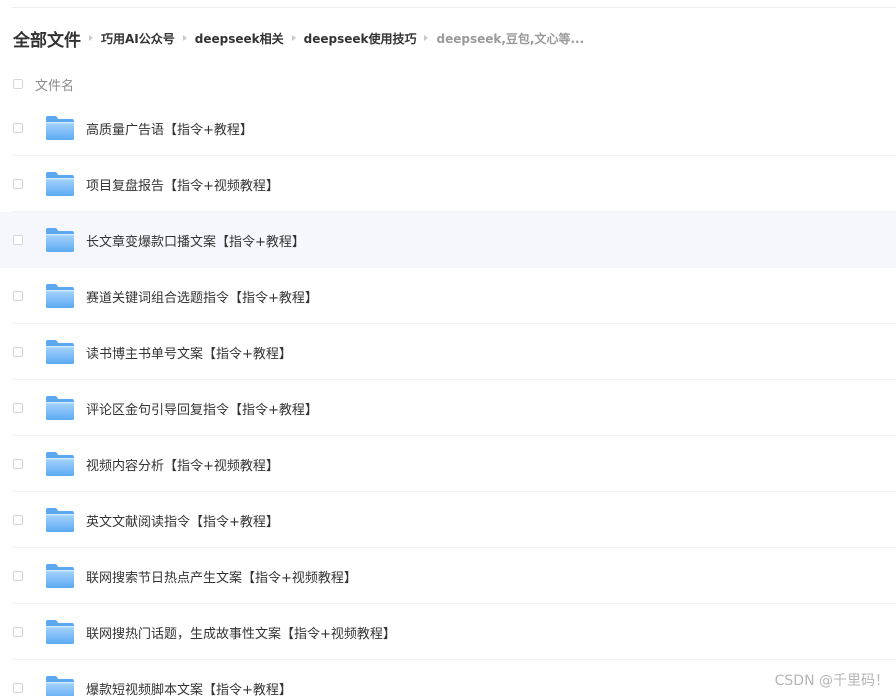 The image size is (896, 696). Describe the element at coordinates (182, 464) in the screenshot. I see `file-name: 视频内容分析【指令+视频教程】` at that location.